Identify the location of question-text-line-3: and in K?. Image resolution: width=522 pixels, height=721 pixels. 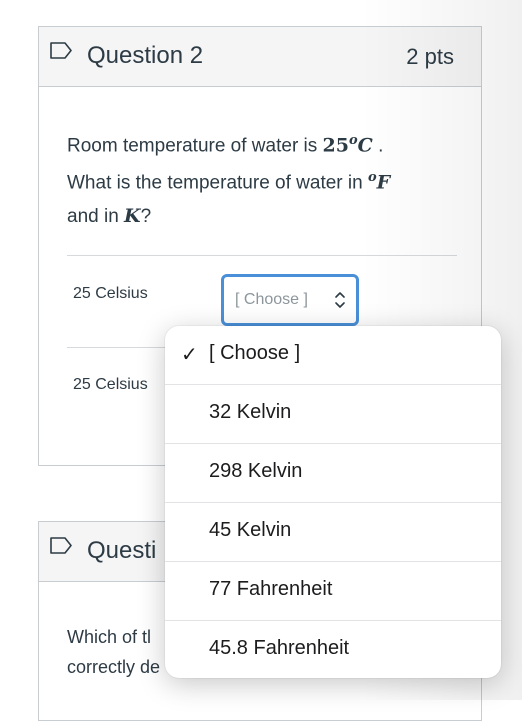
(109, 215).